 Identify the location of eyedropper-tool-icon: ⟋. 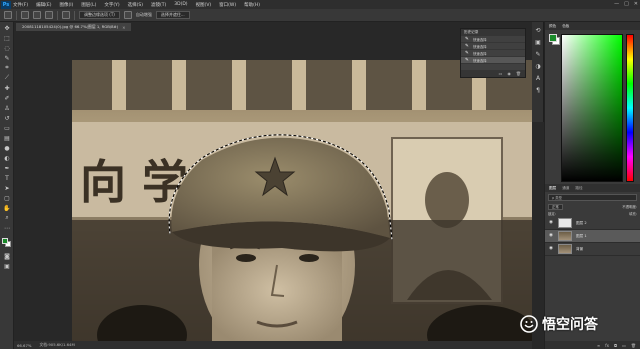
(7, 78).